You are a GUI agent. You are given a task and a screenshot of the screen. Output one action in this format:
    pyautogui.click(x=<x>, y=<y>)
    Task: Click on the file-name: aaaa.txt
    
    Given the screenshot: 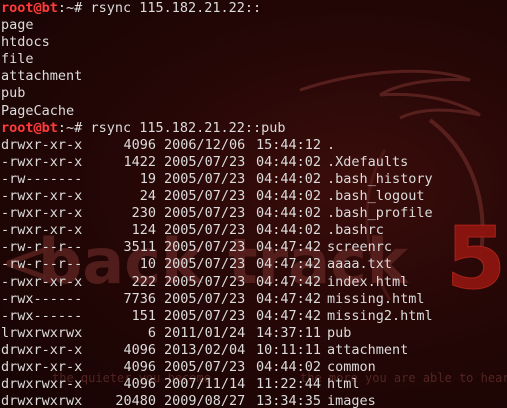 What is the action you would take?
    pyautogui.click(x=360, y=264)
    